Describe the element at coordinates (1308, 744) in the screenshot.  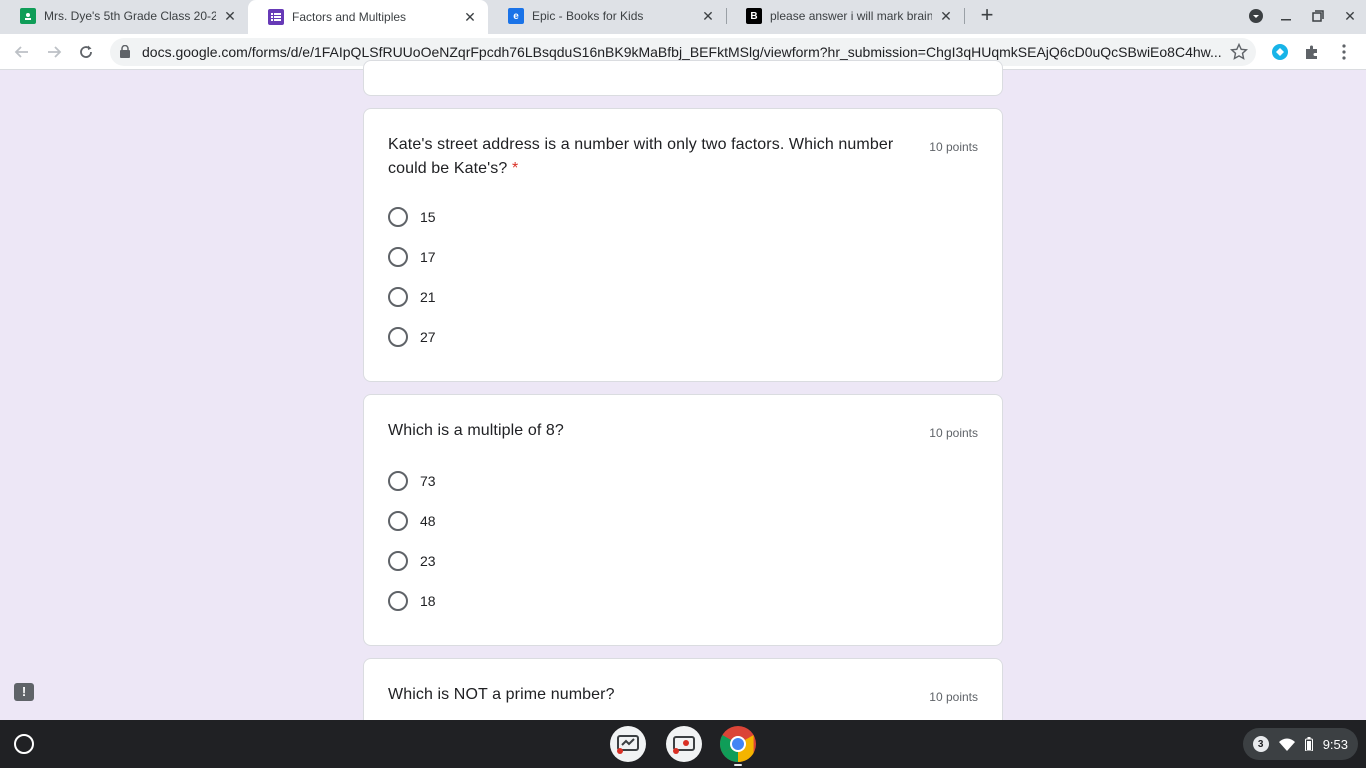
I see `battery-icon` at that location.